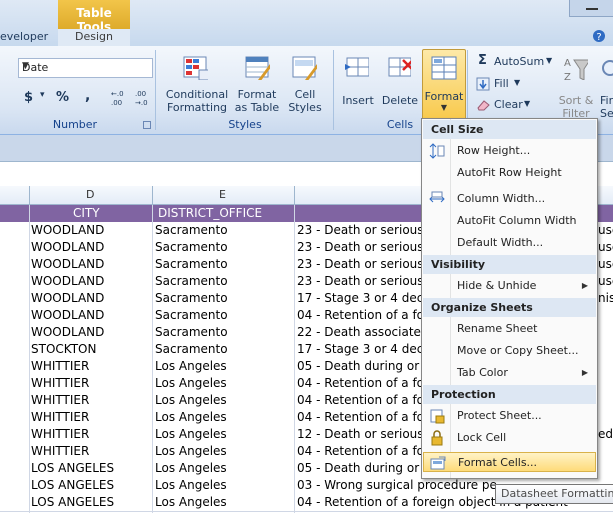 The width and height of the screenshot is (613, 513). Describe the element at coordinates (605, 434) in the screenshot. I see `cell-overflow-fragment: edi` at that location.